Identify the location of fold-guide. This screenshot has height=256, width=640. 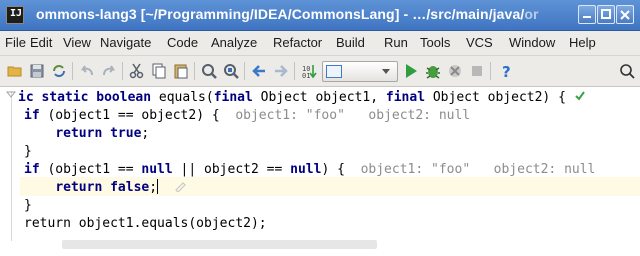
(11, 166).